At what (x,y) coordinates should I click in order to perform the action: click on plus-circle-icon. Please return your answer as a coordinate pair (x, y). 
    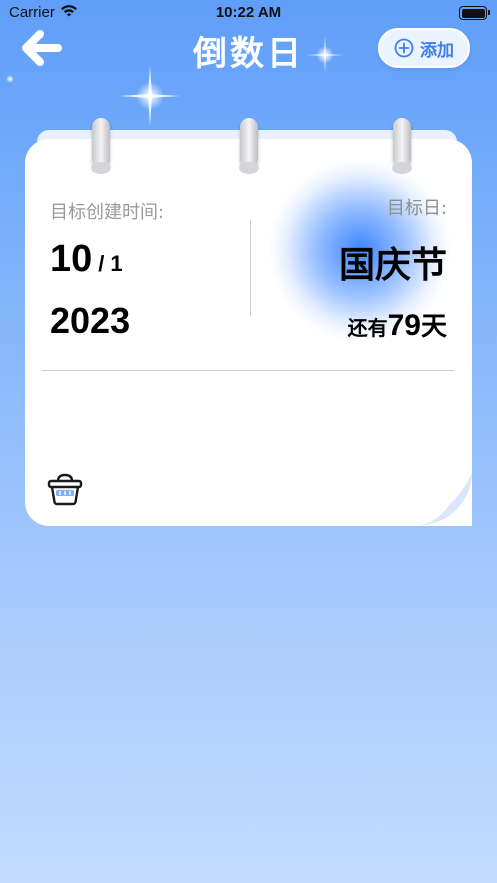
    Looking at the image, I should click on (404, 48).